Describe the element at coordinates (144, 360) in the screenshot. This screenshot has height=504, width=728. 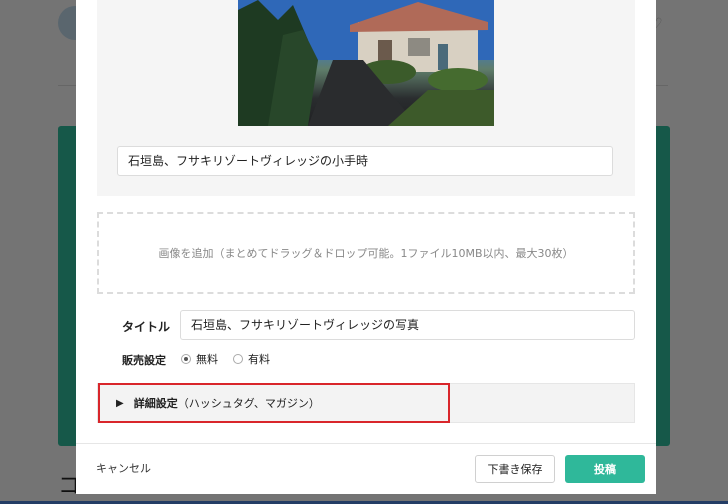
I see `sale-setting-label: 販売設定` at that location.